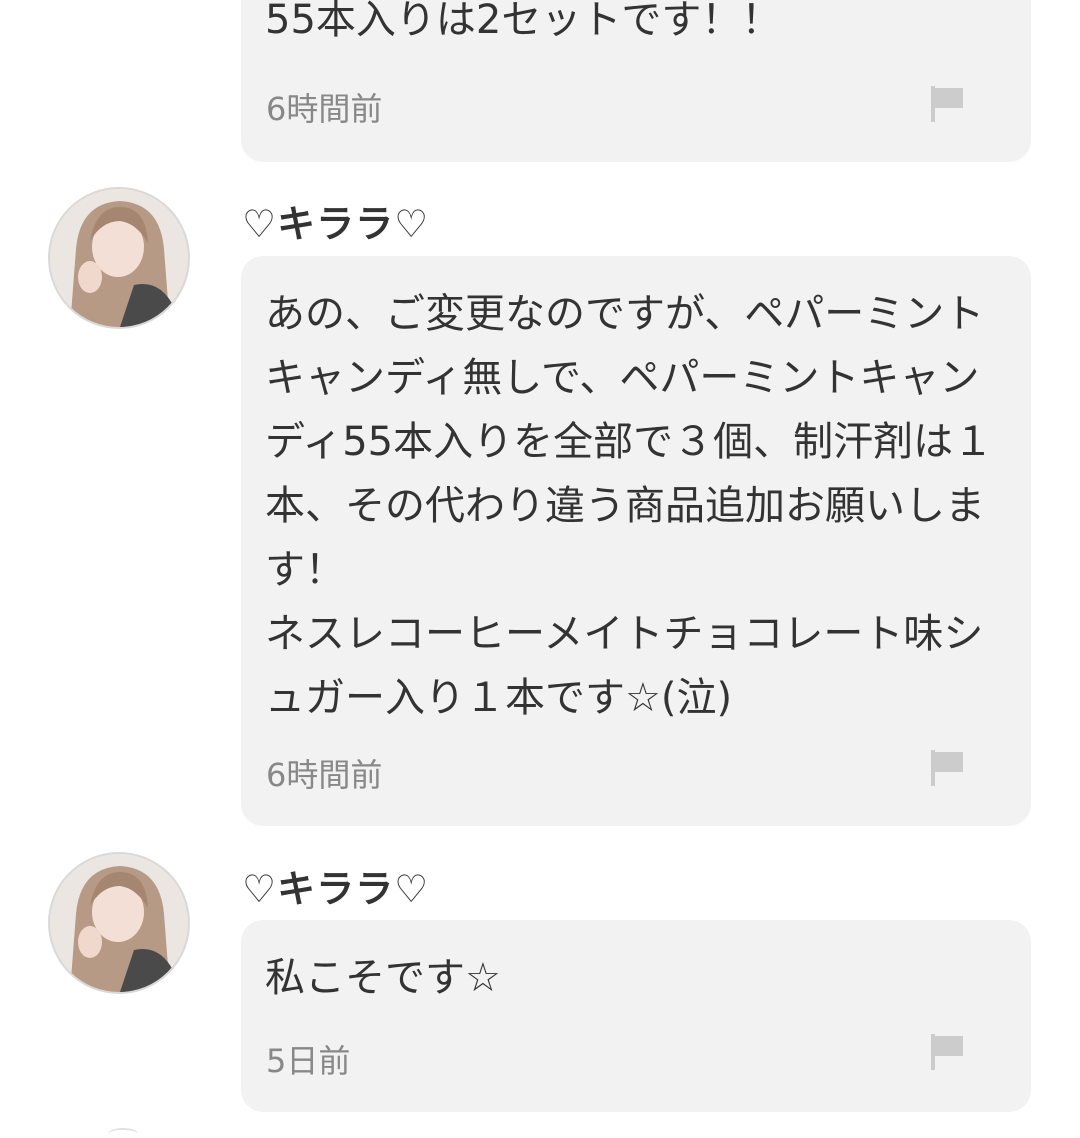  I want to click on comment-item: 55本入りは2セットです！！ 6時間前, so click(540, 85).